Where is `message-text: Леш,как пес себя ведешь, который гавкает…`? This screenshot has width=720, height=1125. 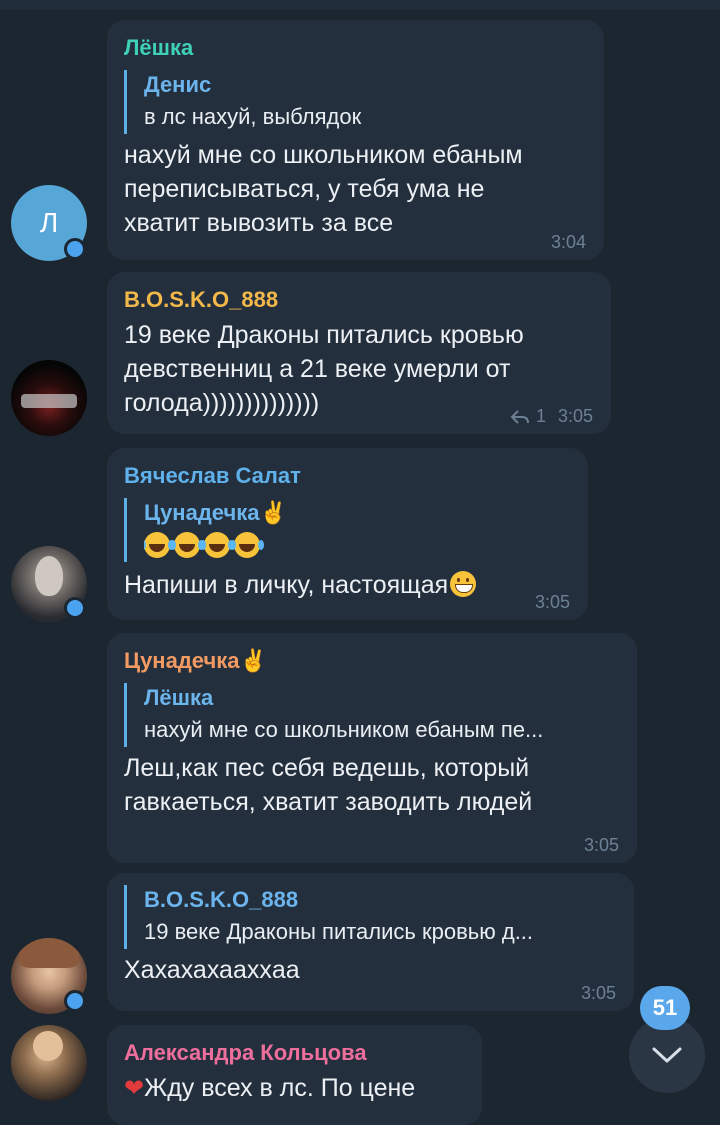
message-text: Леш,как пес себя ведешь, который гавкает… is located at coordinates (371, 785).